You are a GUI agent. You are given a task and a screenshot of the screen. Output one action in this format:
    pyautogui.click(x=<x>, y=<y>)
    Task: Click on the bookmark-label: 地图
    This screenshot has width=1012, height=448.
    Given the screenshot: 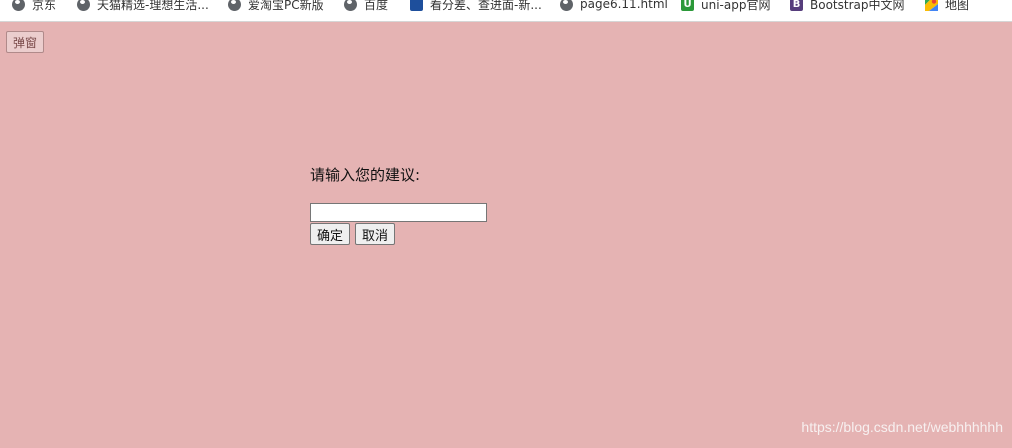 What is the action you would take?
    pyautogui.click(x=957, y=6)
    